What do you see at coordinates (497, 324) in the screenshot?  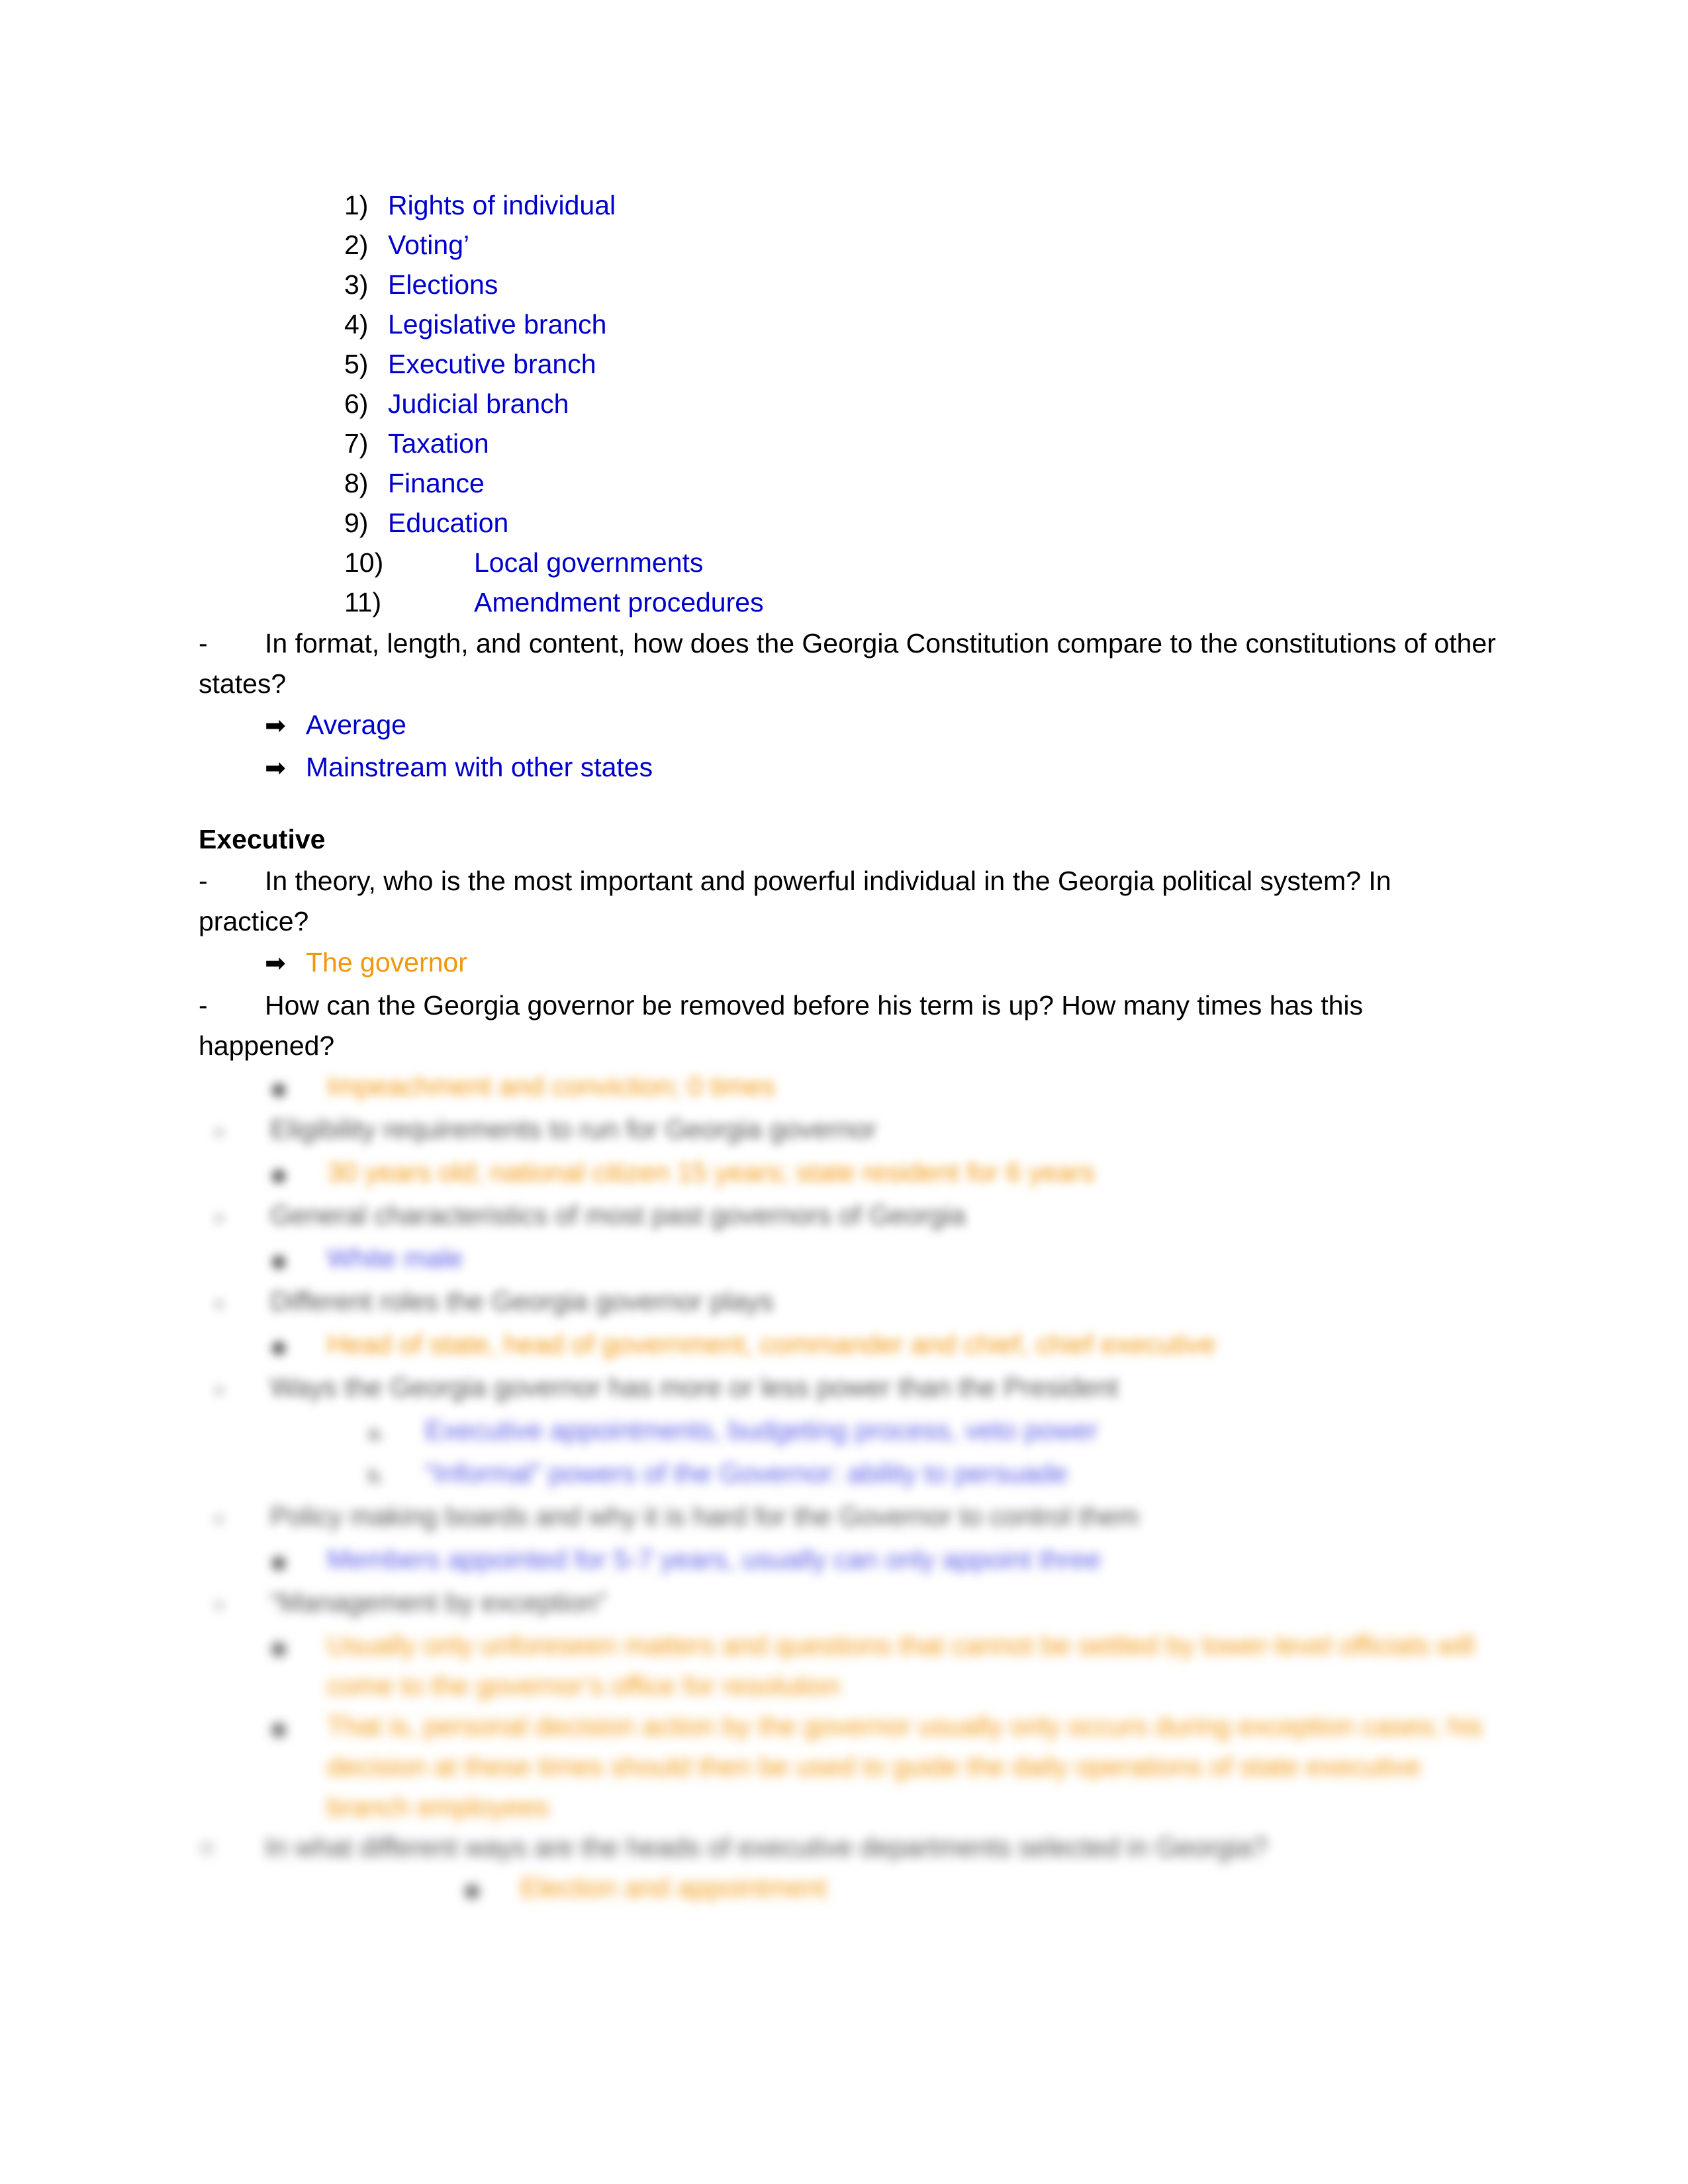 I see `list-item-label: Legislative branch` at bounding box center [497, 324].